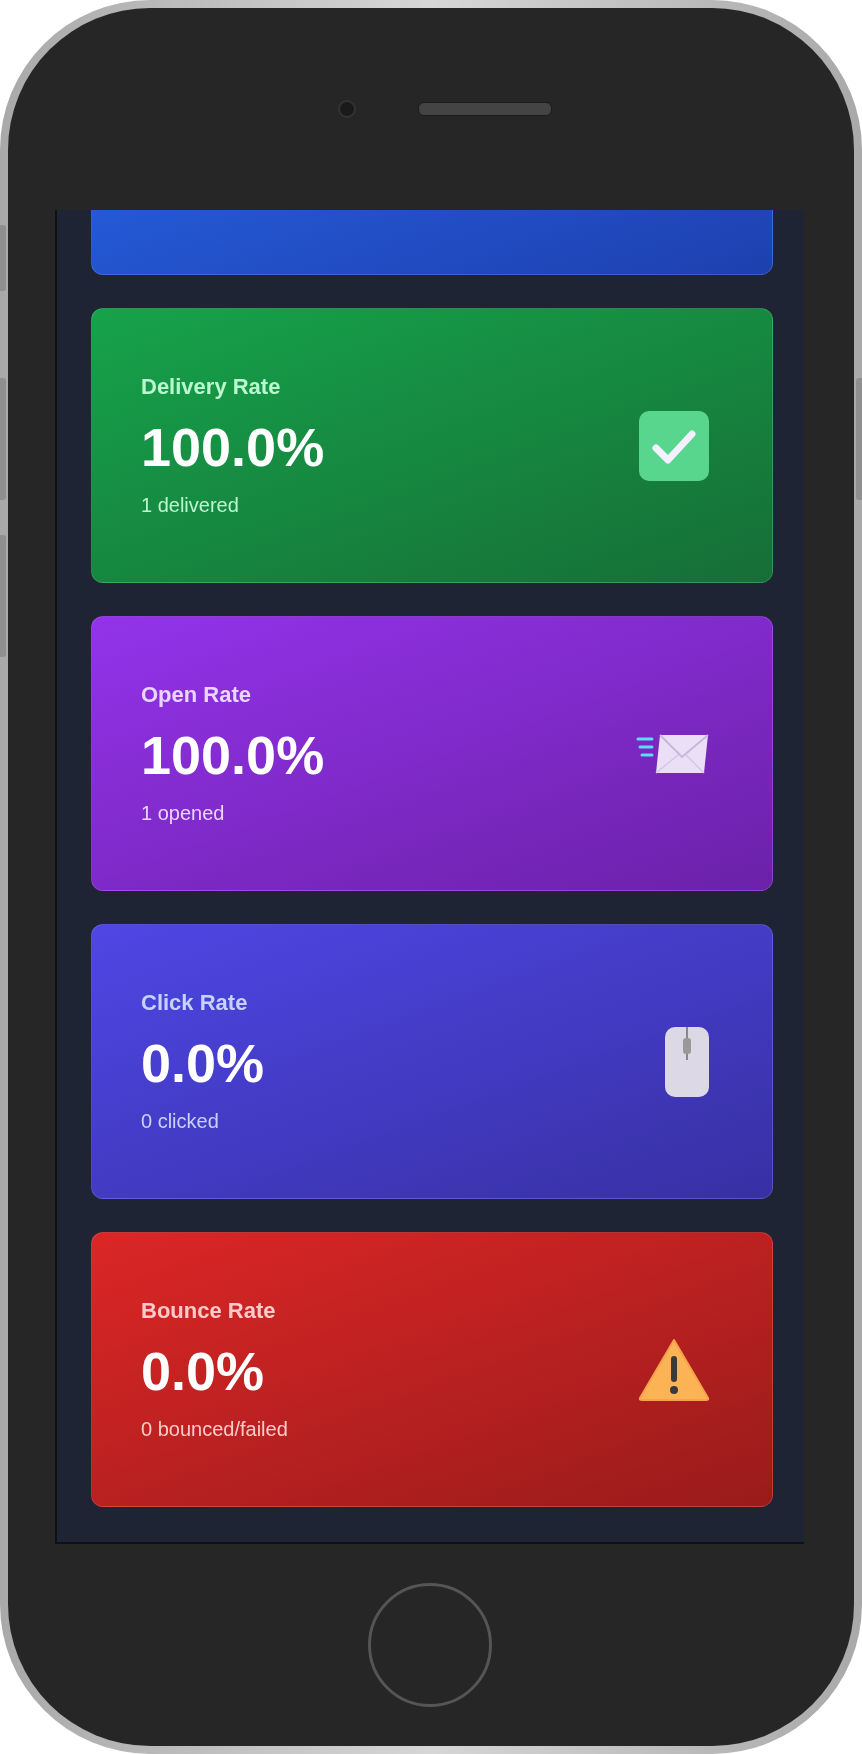 Image resolution: width=862 pixels, height=1754 pixels. I want to click on checkmark-icon, so click(674, 445).